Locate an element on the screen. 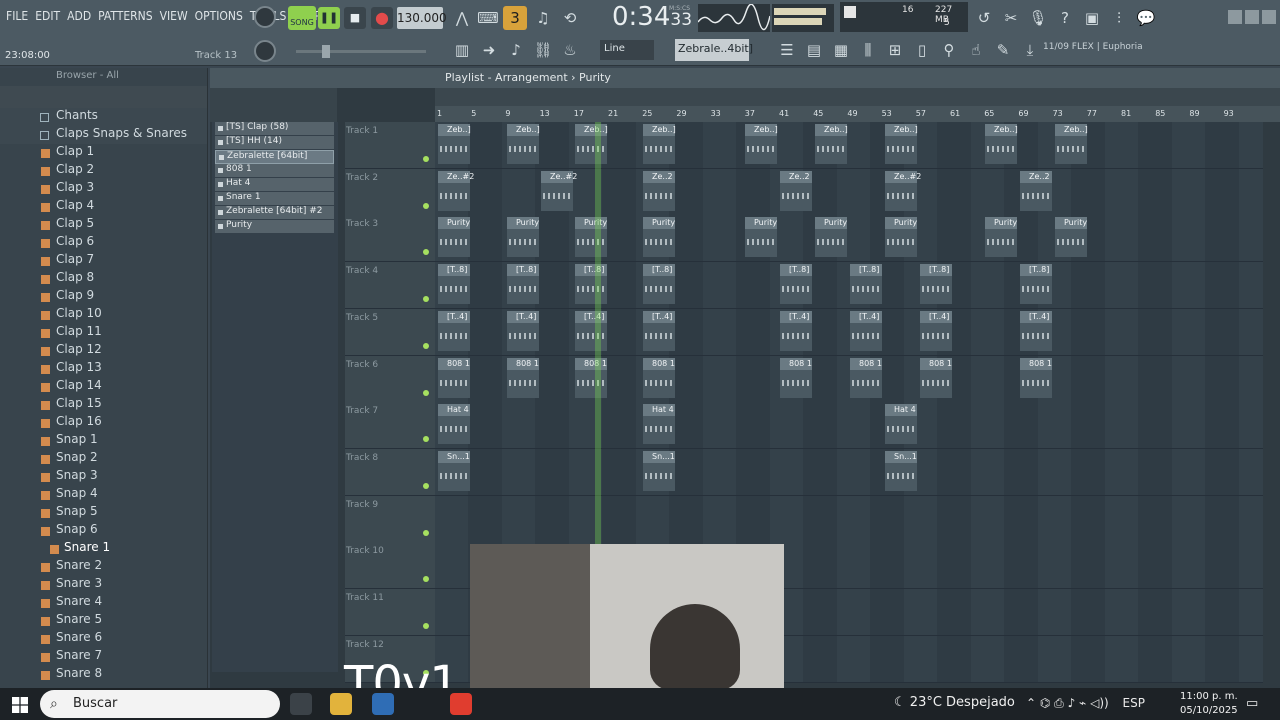 The height and width of the screenshot is (720, 1280). loop-record-icon: ⟲ is located at coordinates (570, 18).